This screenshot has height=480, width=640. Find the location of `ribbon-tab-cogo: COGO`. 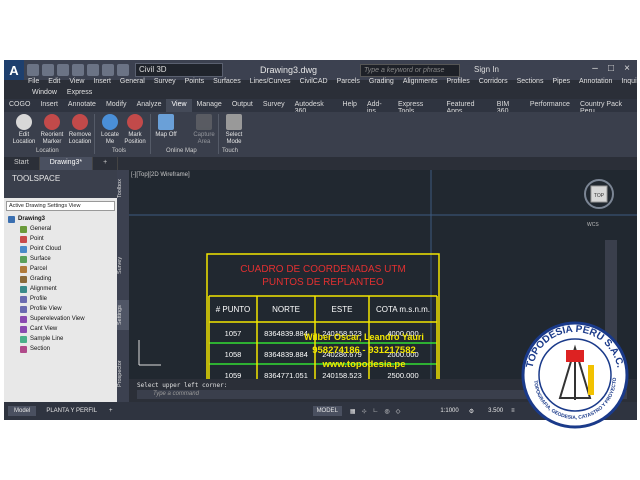

ribbon-tab-cogo: COGO is located at coordinates (19, 105).